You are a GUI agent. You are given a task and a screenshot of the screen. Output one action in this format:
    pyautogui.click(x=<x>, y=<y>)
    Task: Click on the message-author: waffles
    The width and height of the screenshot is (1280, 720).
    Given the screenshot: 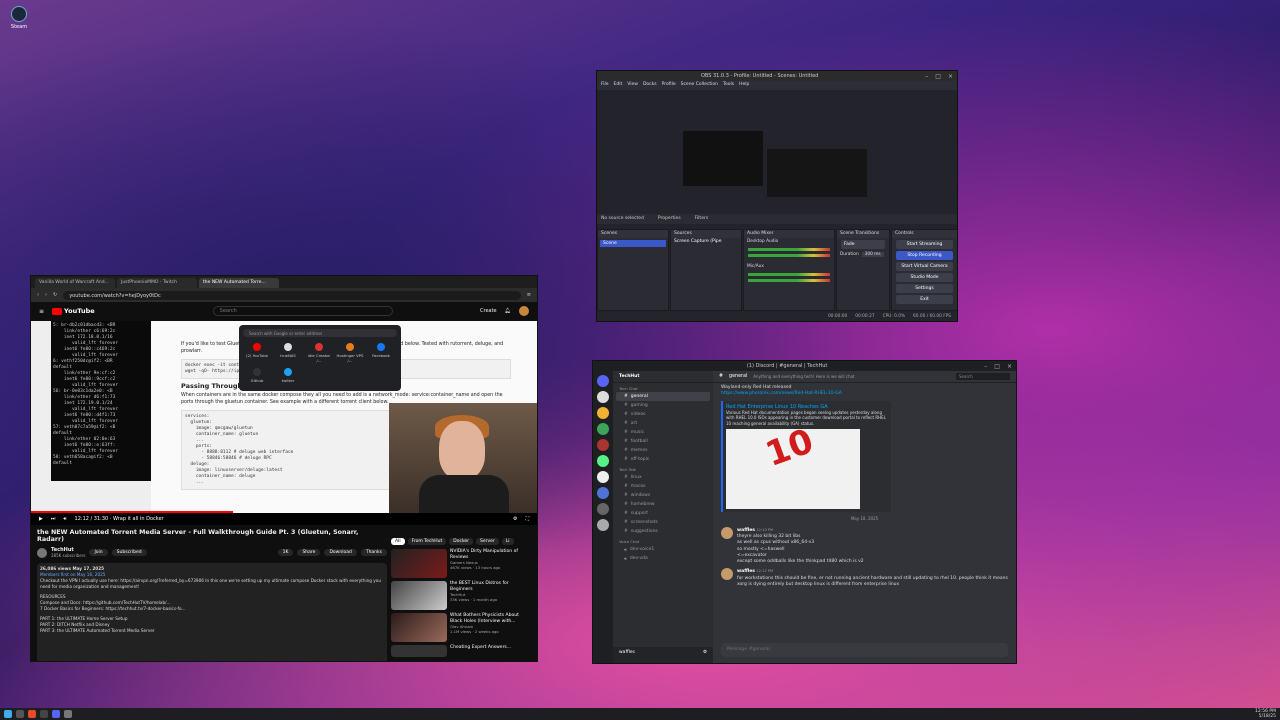 What is the action you would take?
    pyautogui.click(x=746, y=530)
    